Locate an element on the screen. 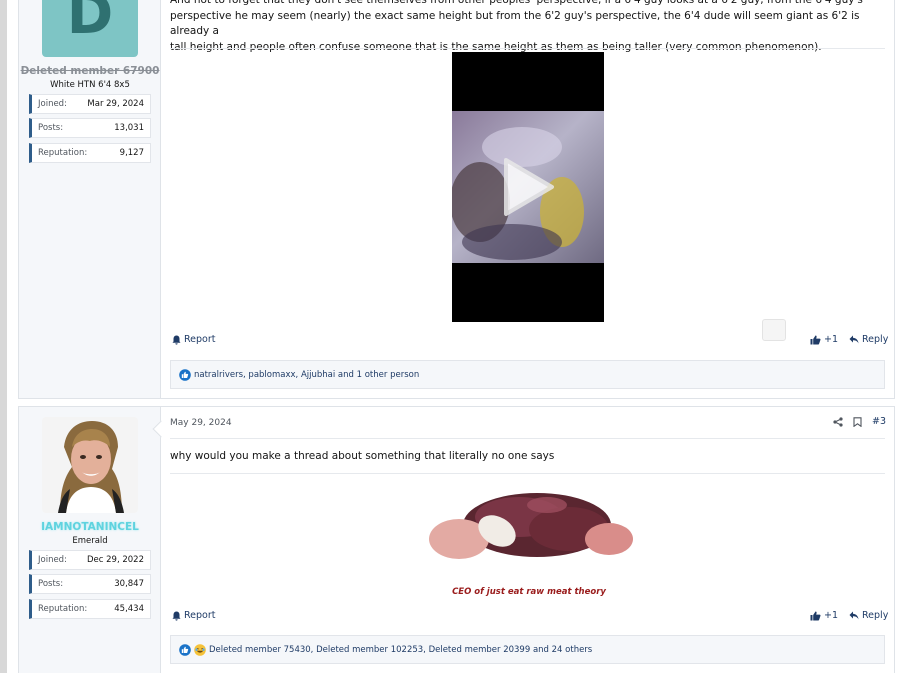 This screenshot has height=673, width=898. avatar: D is located at coordinates (90, 28).